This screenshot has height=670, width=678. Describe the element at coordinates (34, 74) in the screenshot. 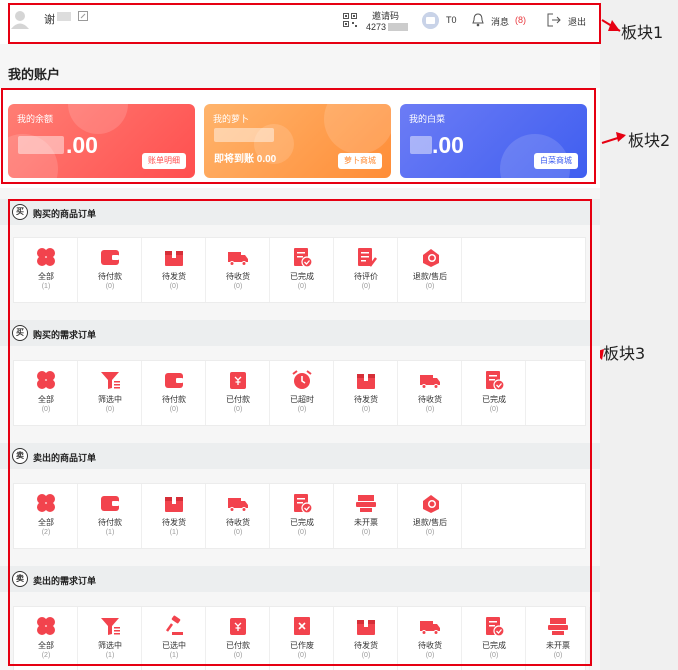

I see `page-title: 我的账户` at that location.